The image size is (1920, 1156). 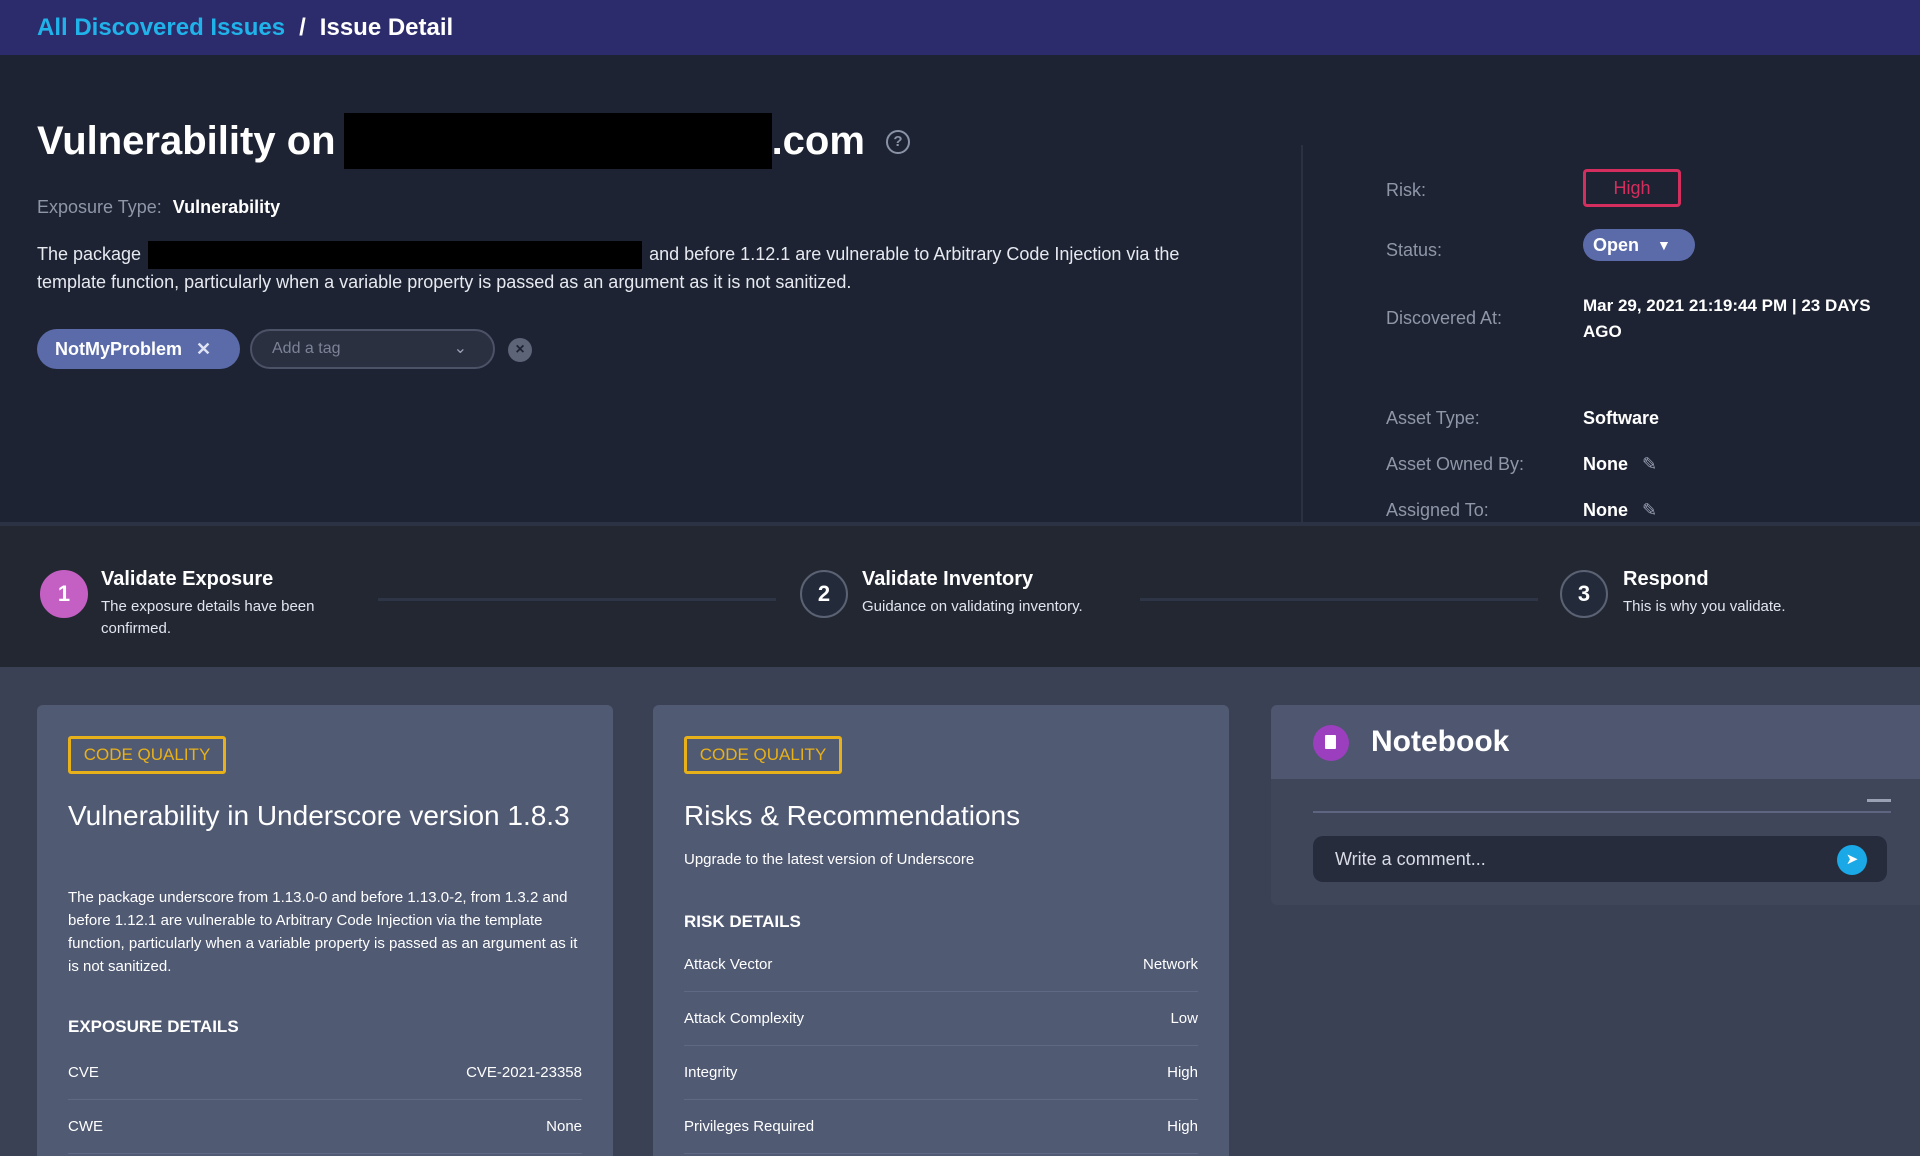 What do you see at coordinates (744, 1018) in the screenshot?
I see `detail-key: Attack Complexity` at bounding box center [744, 1018].